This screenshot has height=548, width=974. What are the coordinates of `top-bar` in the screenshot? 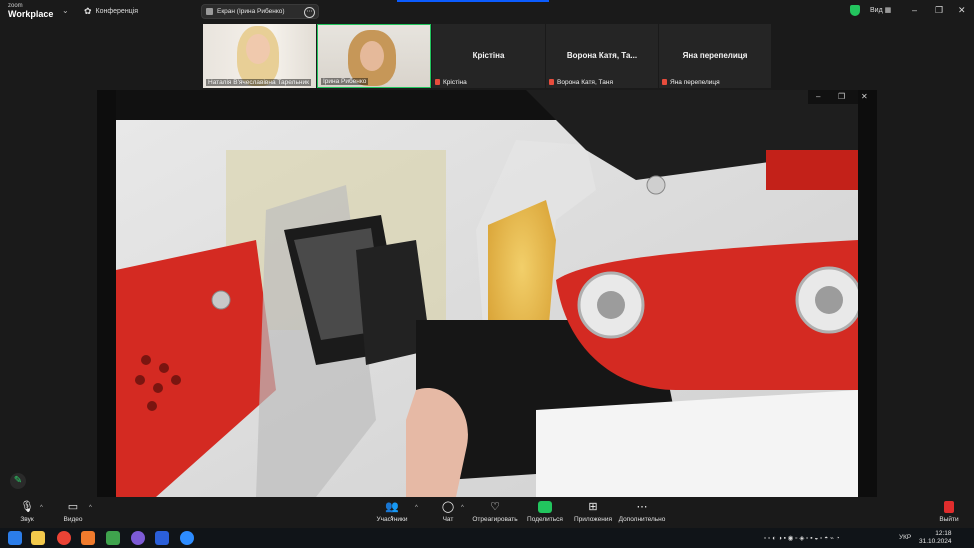 It's located at (487, 11).